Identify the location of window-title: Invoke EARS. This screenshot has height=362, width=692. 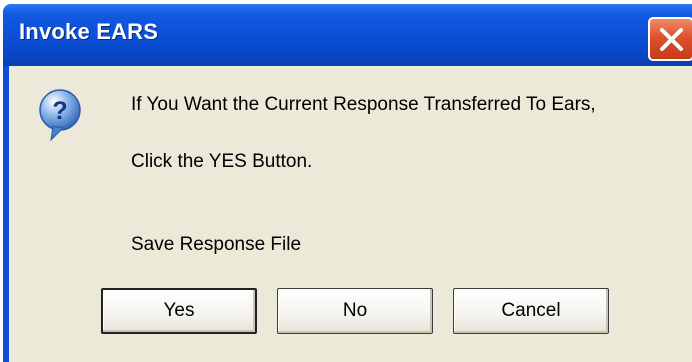
(89, 31).